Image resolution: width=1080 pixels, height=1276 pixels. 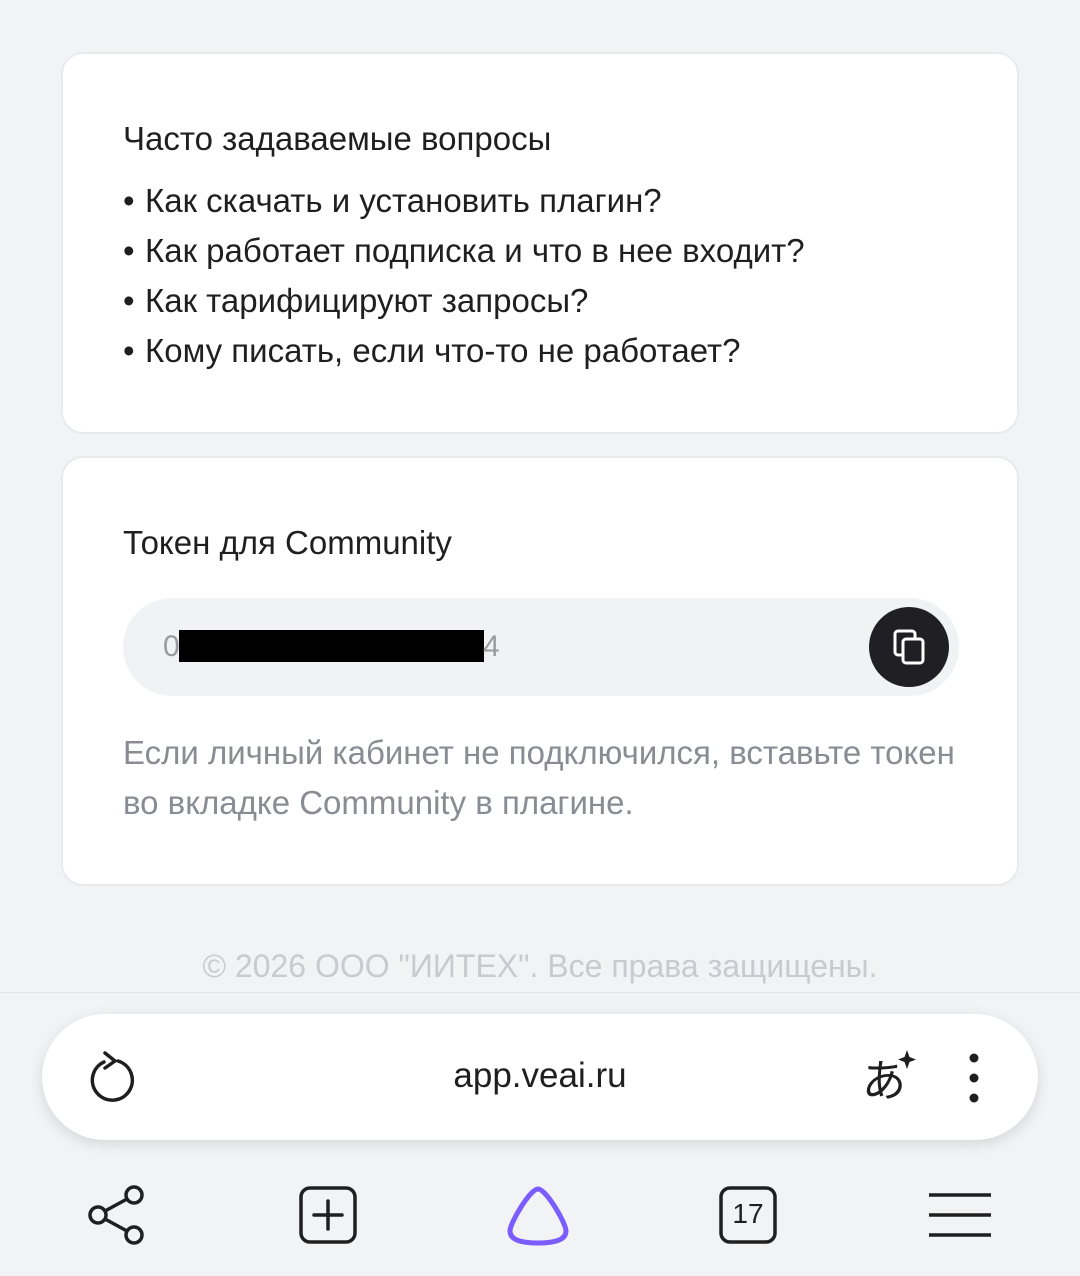 I want to click on copy-icon, so click(x=909, y=647).